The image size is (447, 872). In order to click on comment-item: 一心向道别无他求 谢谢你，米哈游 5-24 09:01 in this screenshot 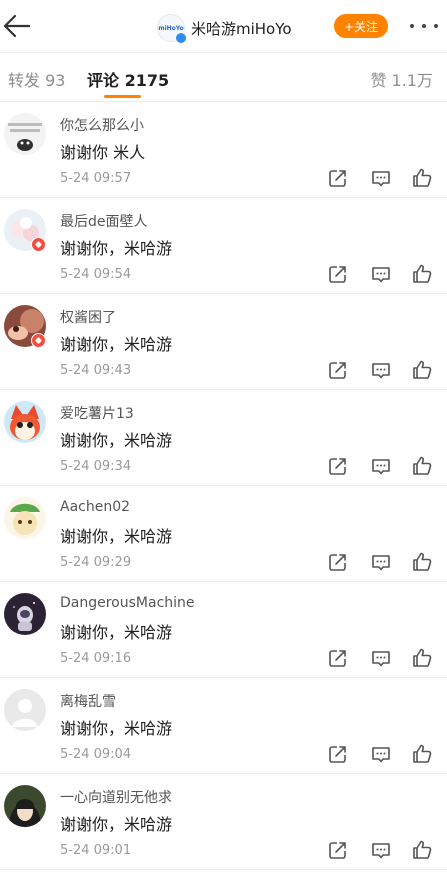, I will do `click(223, 822)`.